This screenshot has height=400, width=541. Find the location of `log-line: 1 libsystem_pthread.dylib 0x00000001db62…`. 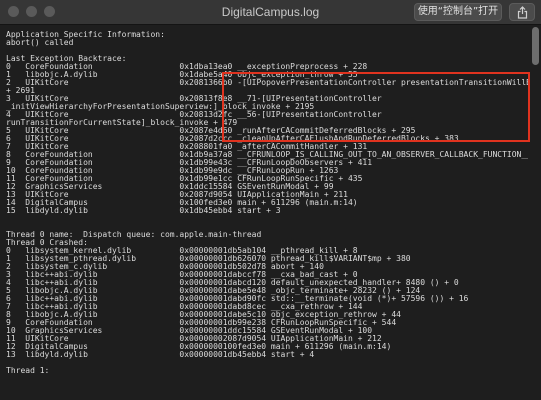

log-line: 1 libsystem_pthread.dylib 0x00000001db62… is located at coordinates (208, 259).